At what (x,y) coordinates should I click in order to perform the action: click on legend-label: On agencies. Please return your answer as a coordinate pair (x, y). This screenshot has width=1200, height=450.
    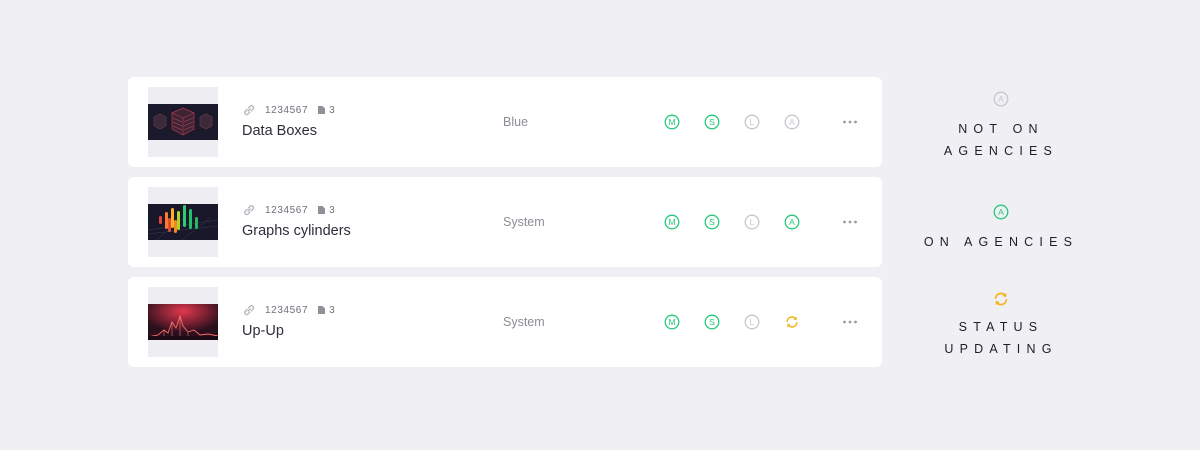
    Looking at the image, I should click on (1001, 242).